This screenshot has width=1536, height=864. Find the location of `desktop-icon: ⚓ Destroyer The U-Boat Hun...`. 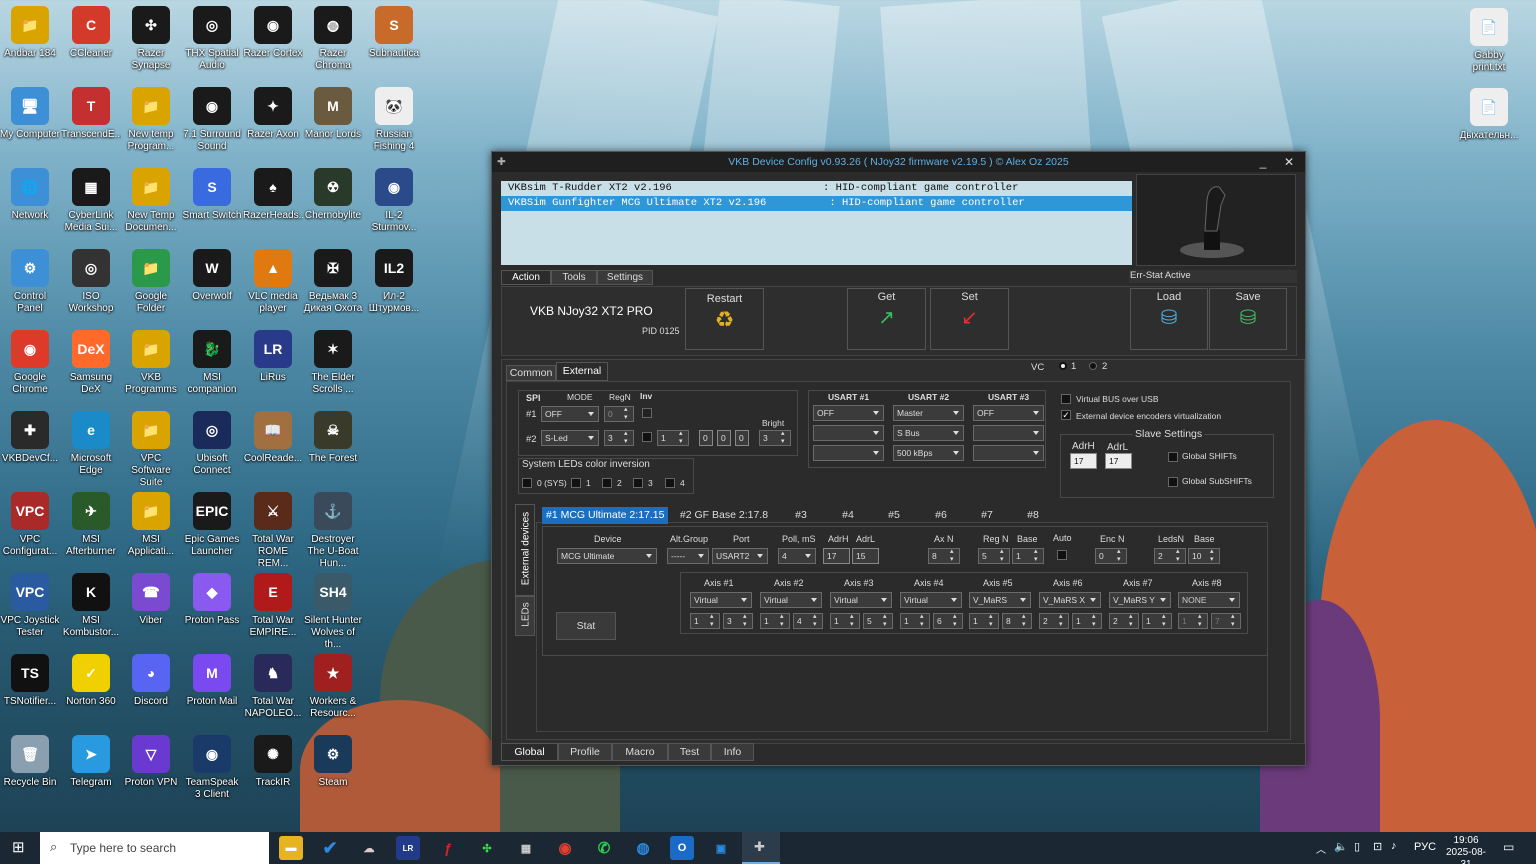

desktop-icon: ⚓ Destroyer The U-Boat Hun... is located at coordinates (333, 527).